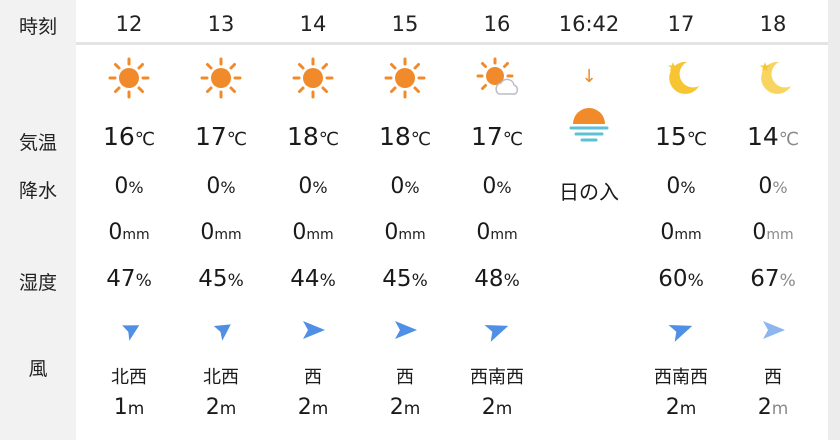 The height and width of the screenshot is (440, 840). I want to click on hour-column: 16 17℃ 0% 0mm 48% 西南西 2m, so click(497, 220).